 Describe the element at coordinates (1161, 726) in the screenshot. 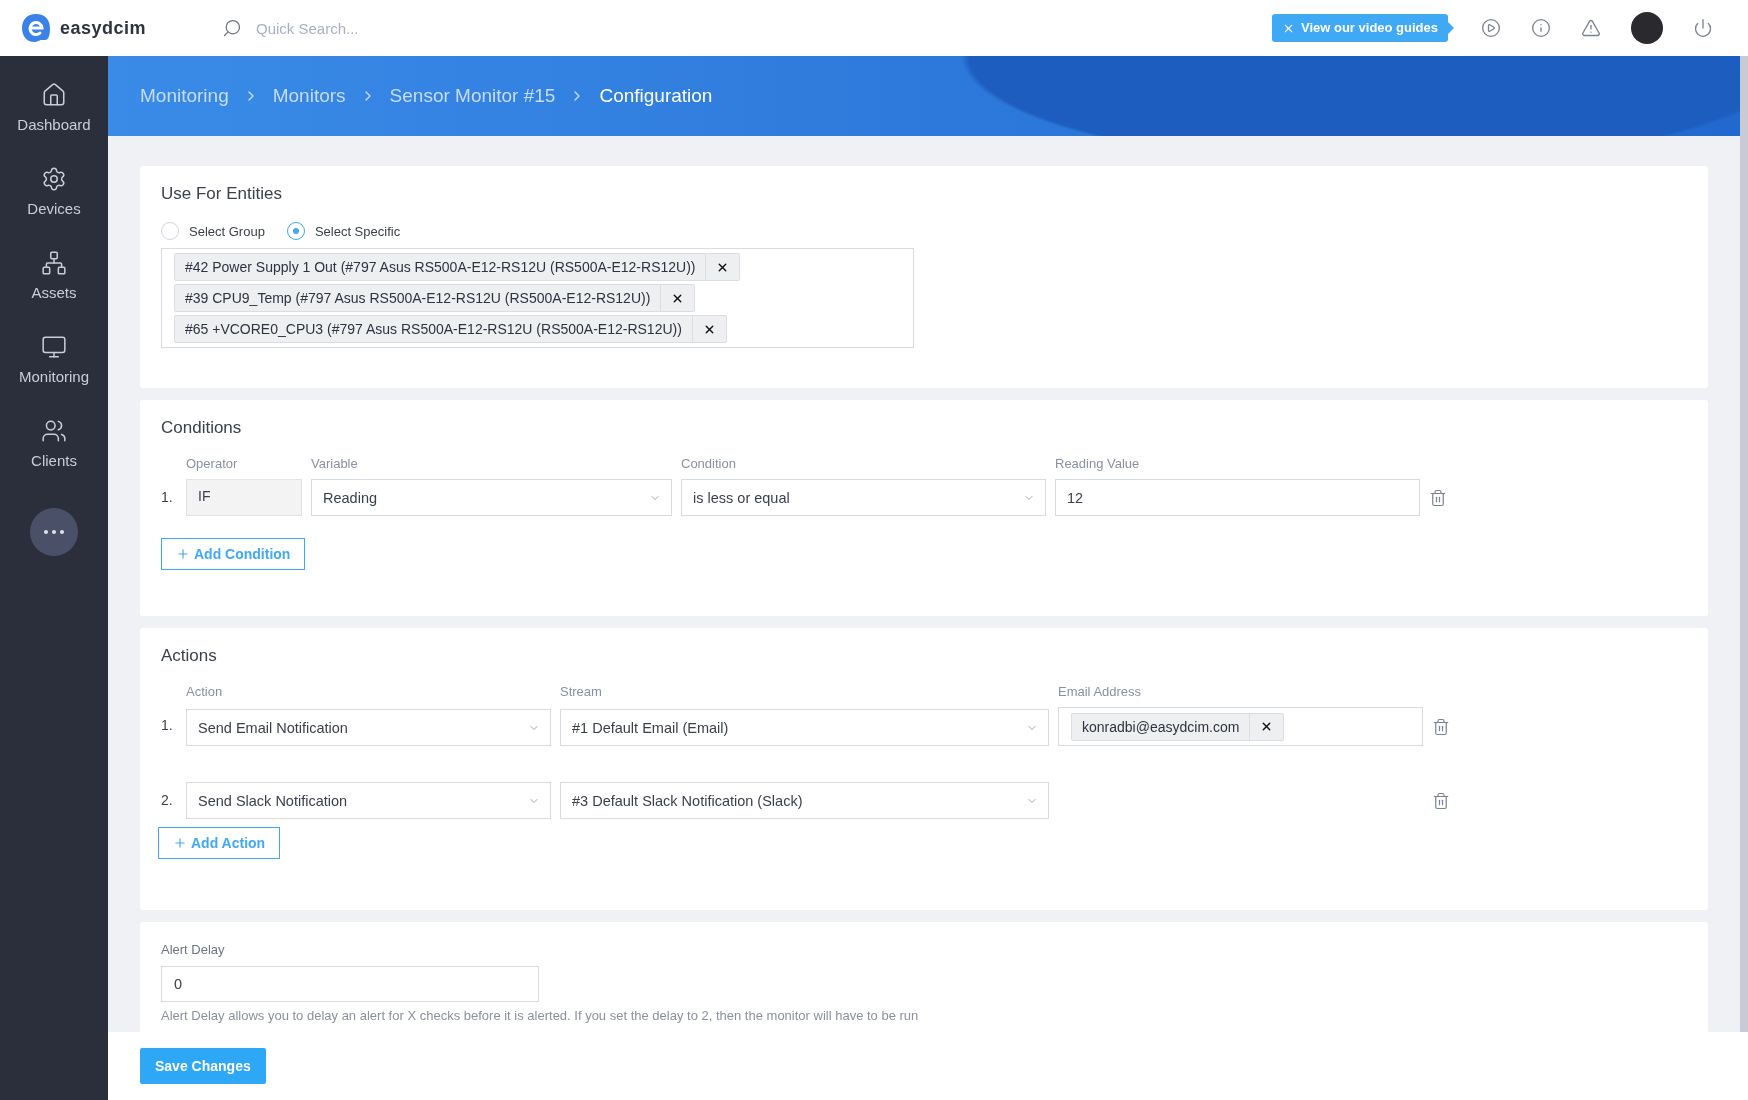

I see `tag-label: konradbi@easydcim.com` at that location.